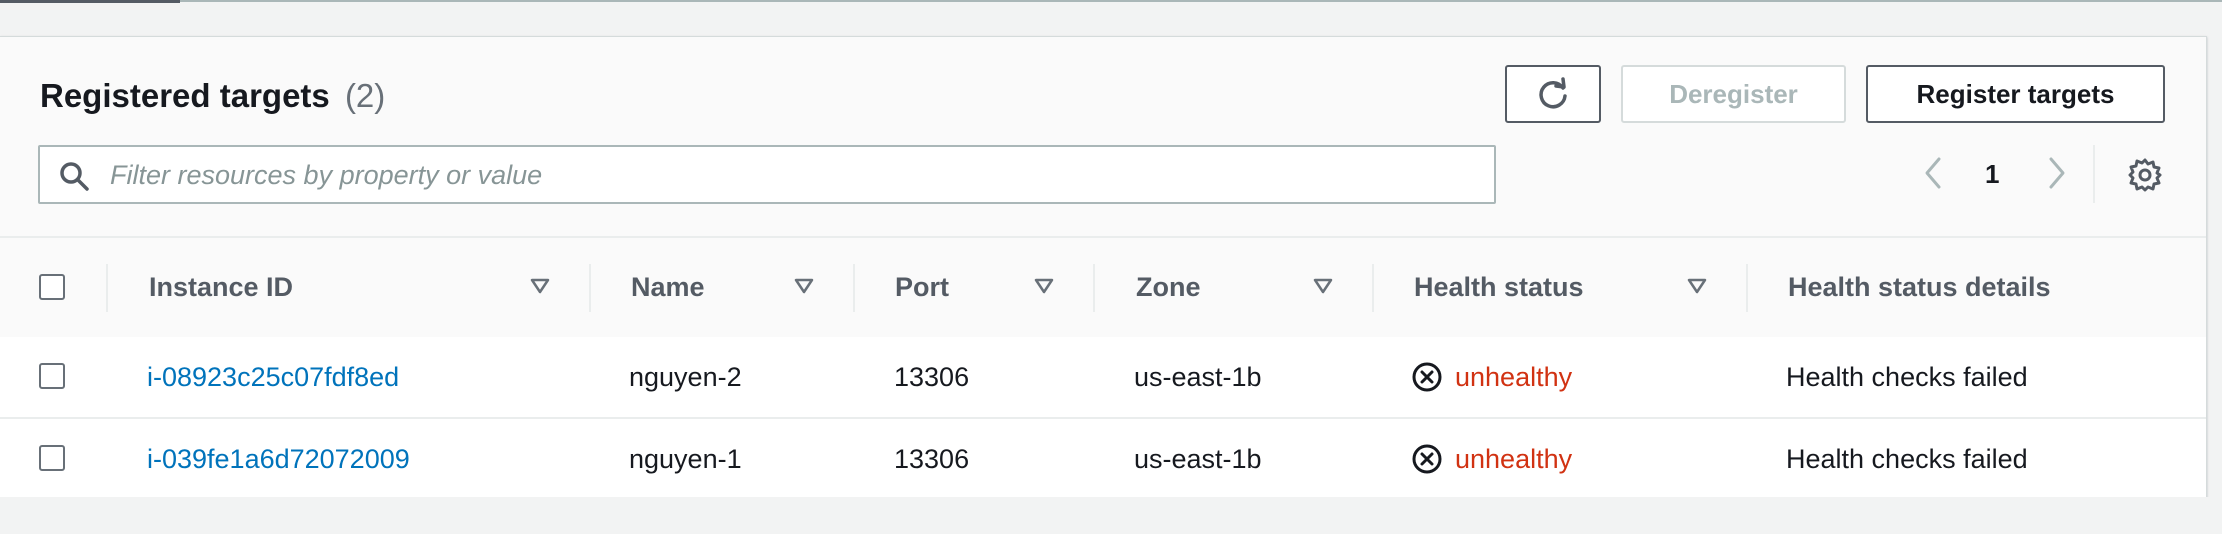 Image resolution: width=2222 pixels, height=534 pixels. Describe the element at coordinates (52, 287) in the screenshot. I see `select-all-checkbox` at that location.